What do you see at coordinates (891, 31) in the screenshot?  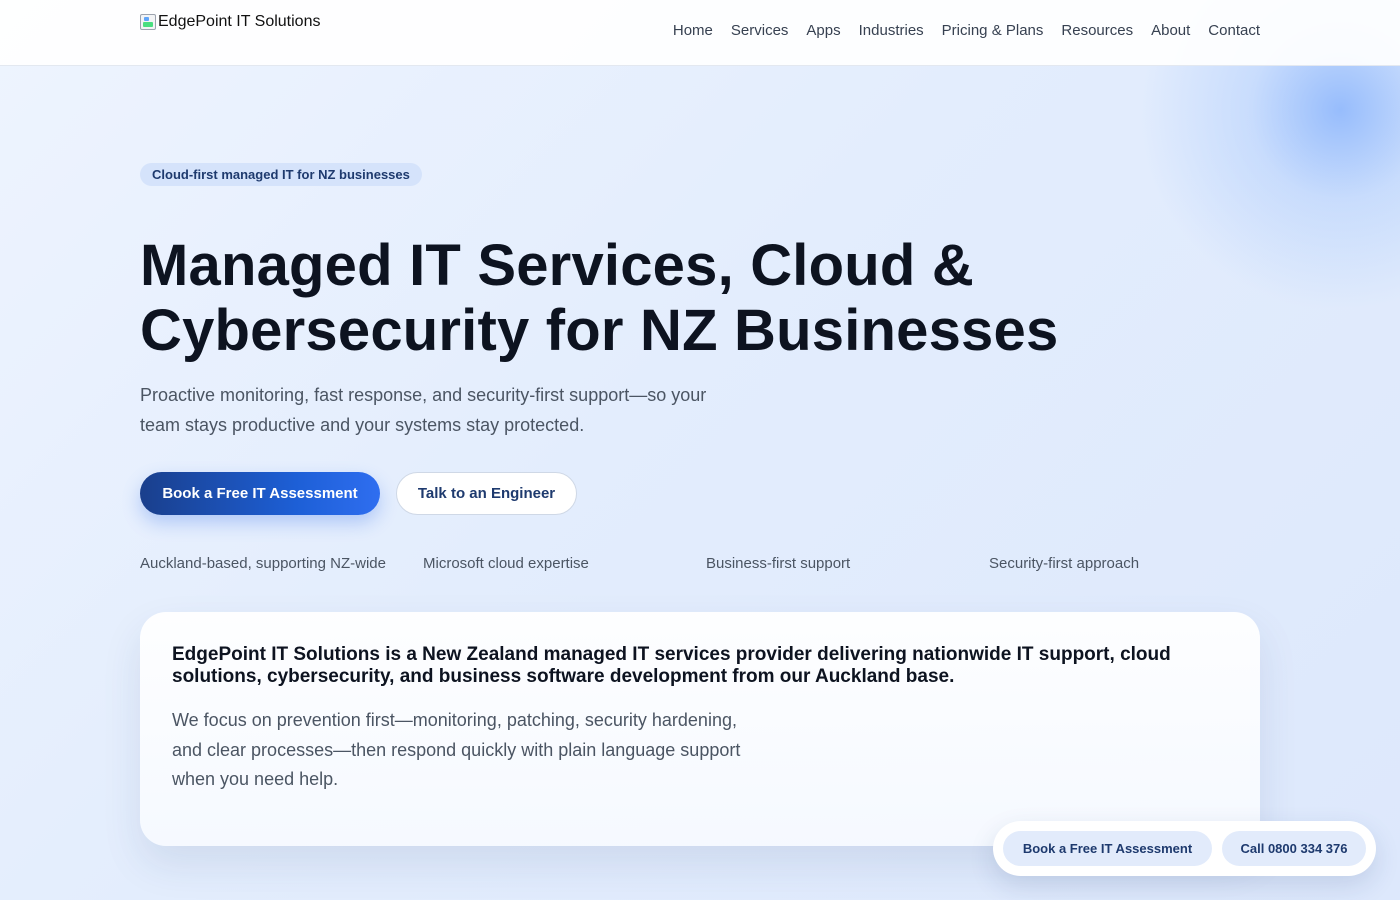 I see `nav-industries: Industries` at bounding box center [891, 31].